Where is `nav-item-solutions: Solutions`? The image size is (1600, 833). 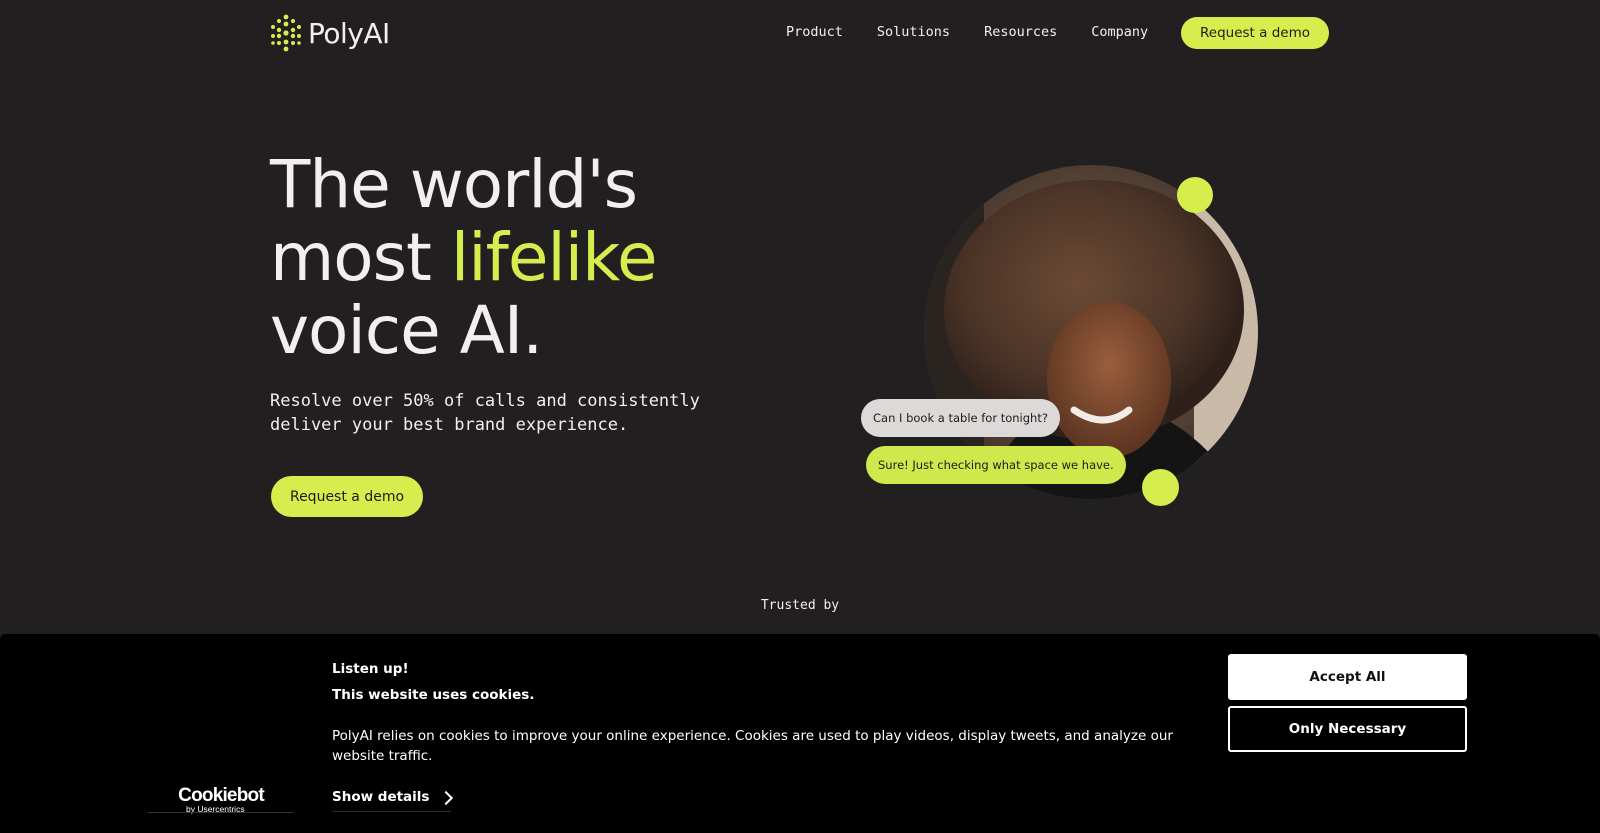 nav-item-solutions: Solutions is located at coordinates (913, 32).